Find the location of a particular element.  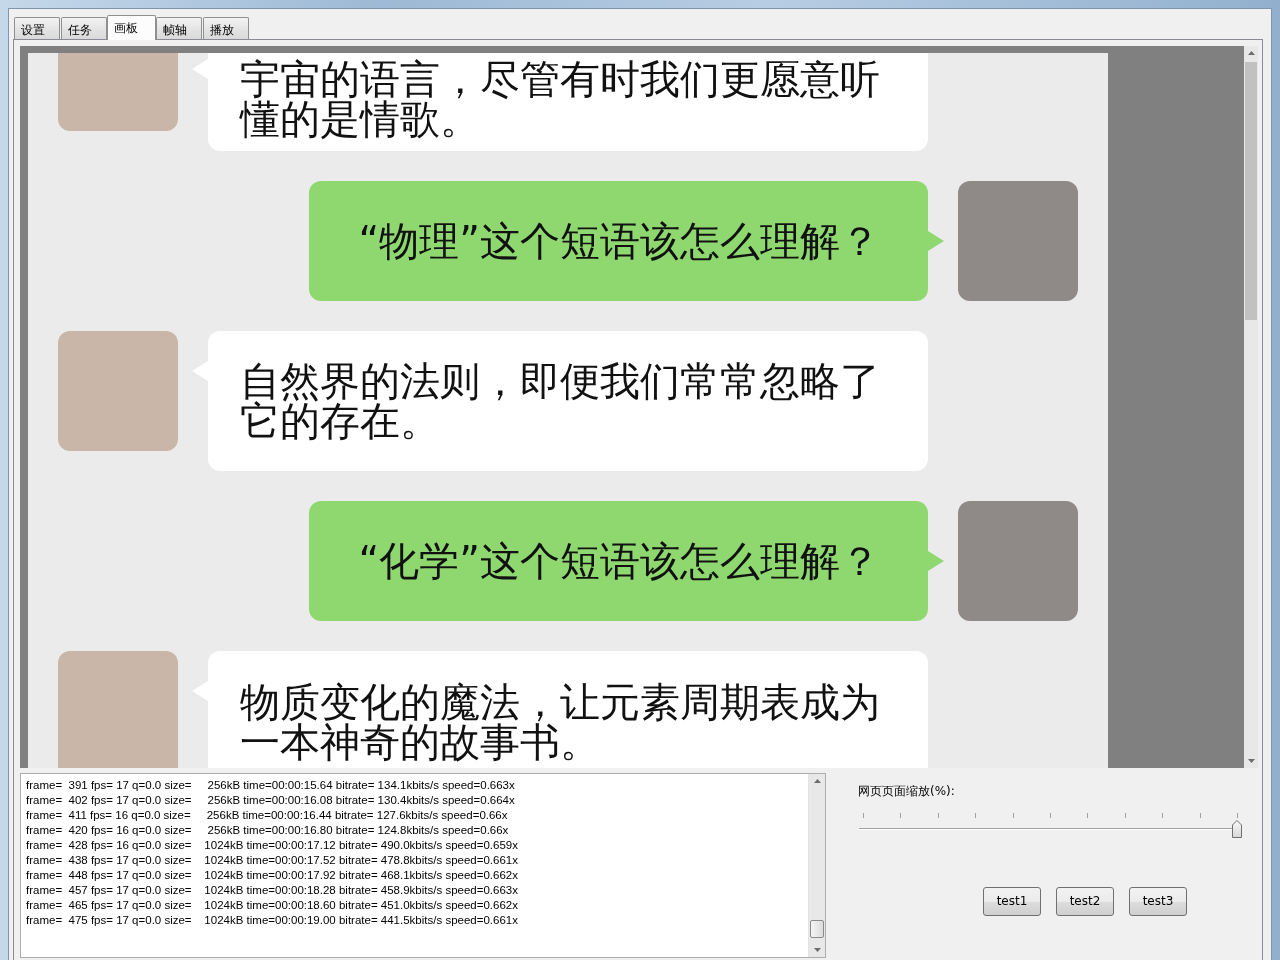

log-line: frame= 420 fps= 16 q=0.0 size= 256kB time=00:00:16.80 bitrate= 124.8kbits/s speed=0.66x is located at coordinates (268, 830).